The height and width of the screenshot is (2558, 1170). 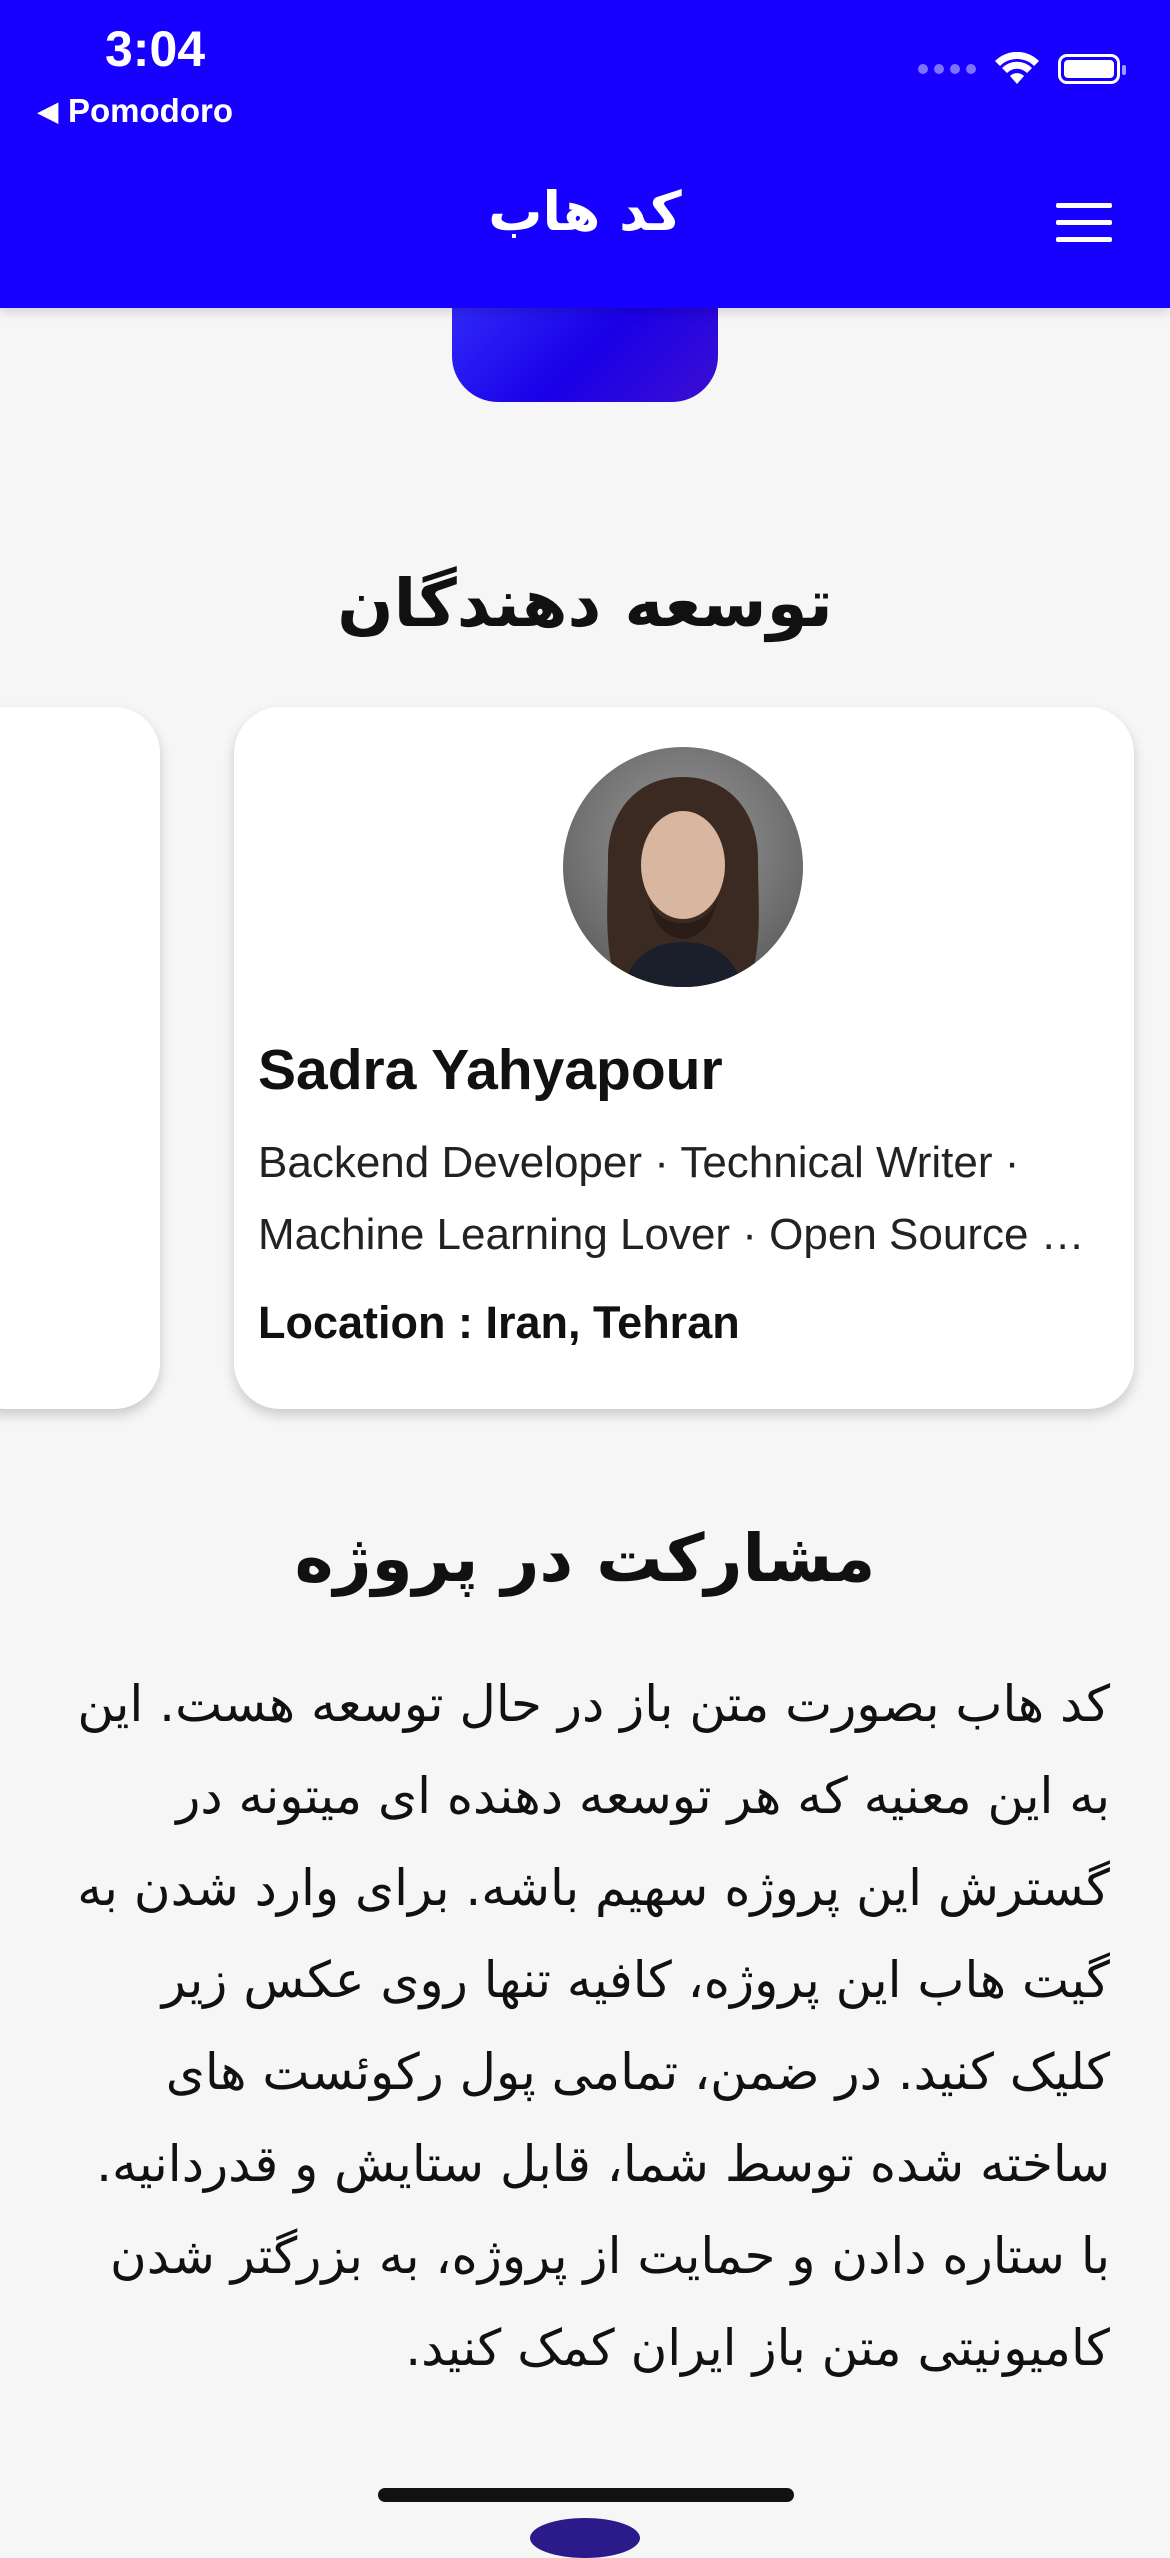 What do you see at coordinates (585, 154) in the screenshot?
I see `app-header: 3:04 ◀ Pomodoro کد هاب` at bounding box center [585, 154].